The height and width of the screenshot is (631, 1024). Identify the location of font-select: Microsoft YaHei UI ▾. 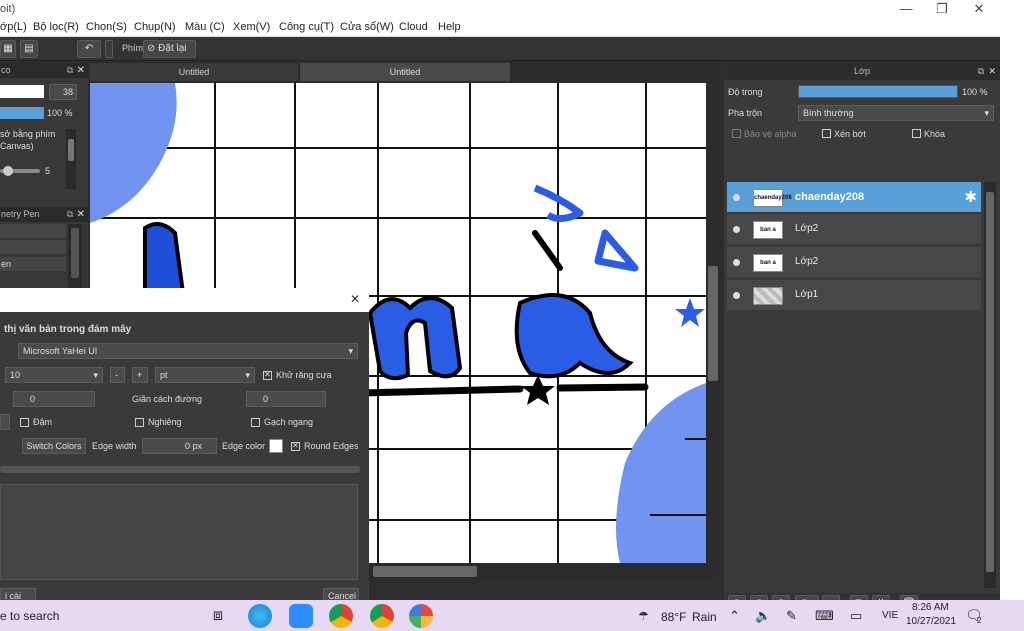
(188, 351).